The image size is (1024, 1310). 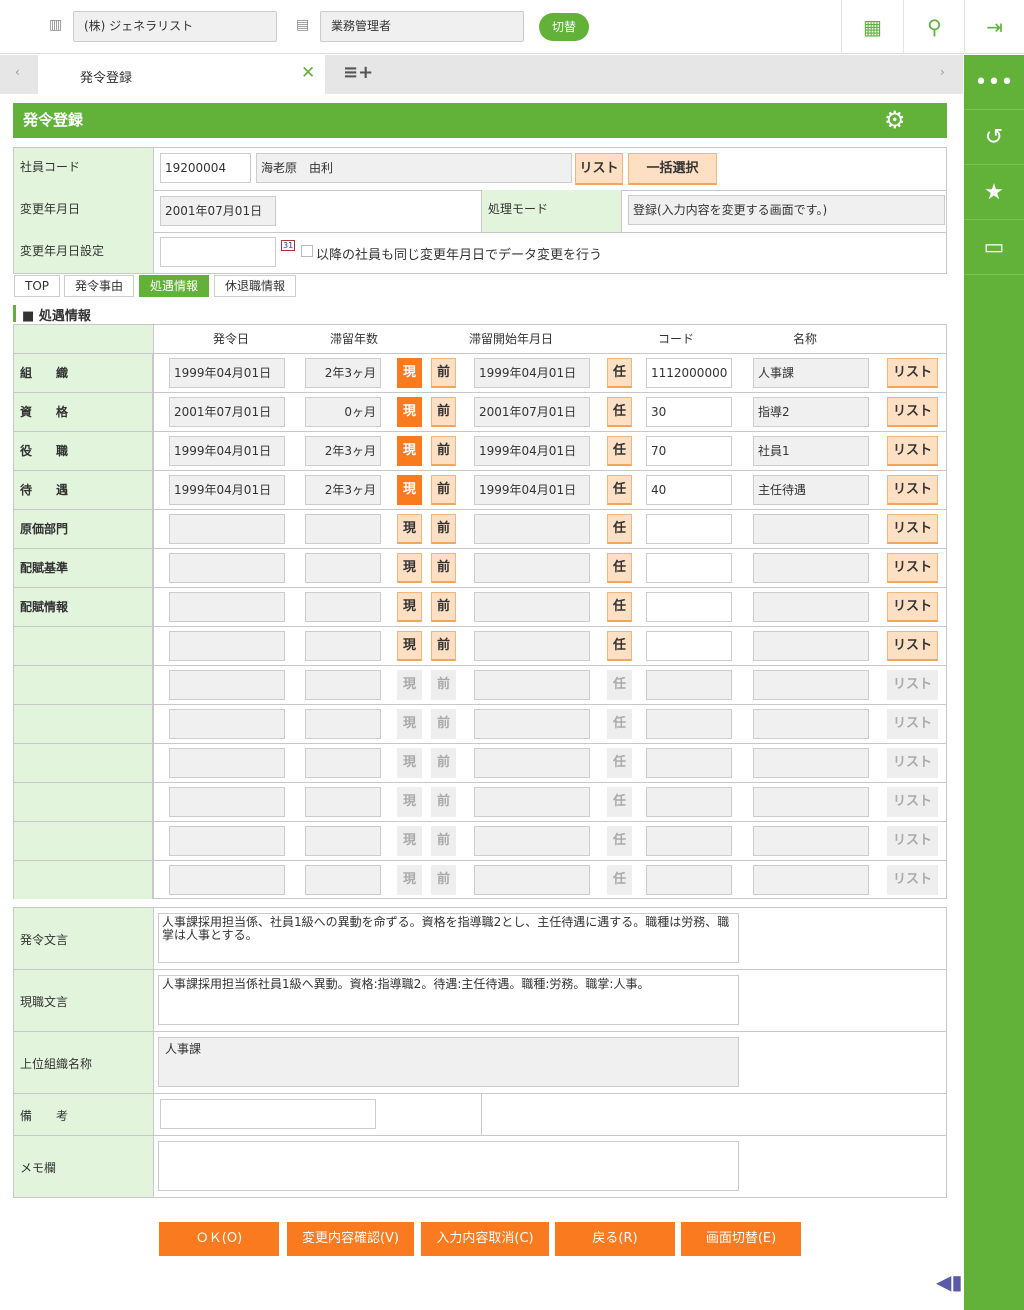 What do you see at coordinates (741, 1239) in the screenshot?
I see `switch-screen-button: 画面切替(E)` at bounding box center [741, 1239].